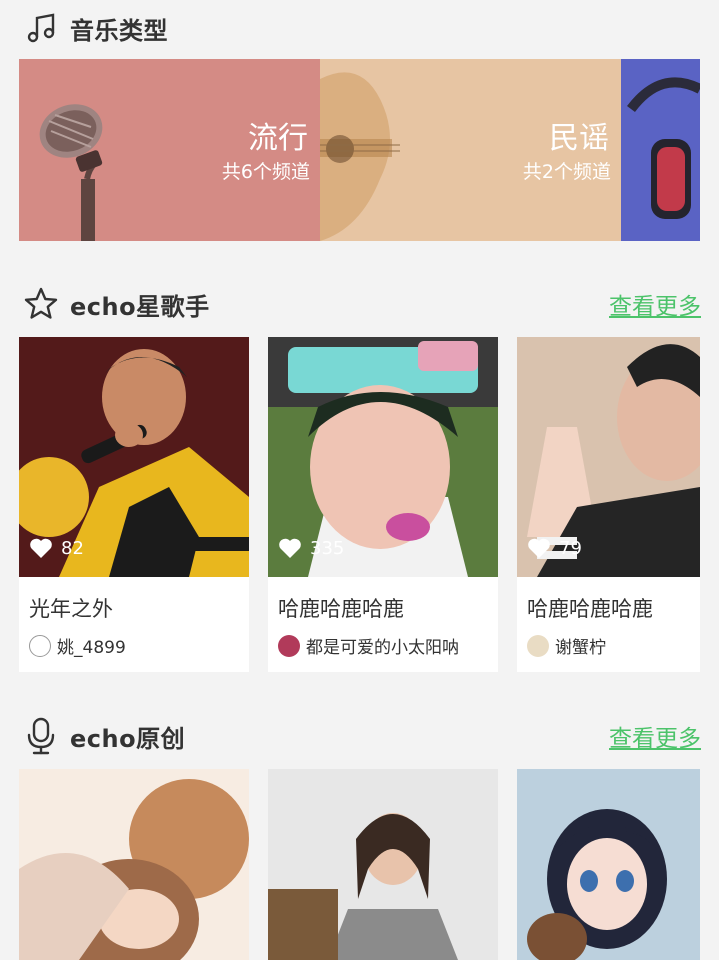 The width and height of the screenshot is (719, 960). What do you see at coordinates (128, 738) in the screenshot?
I see `originals-title: echo原创` at bounding box center [128, 738].